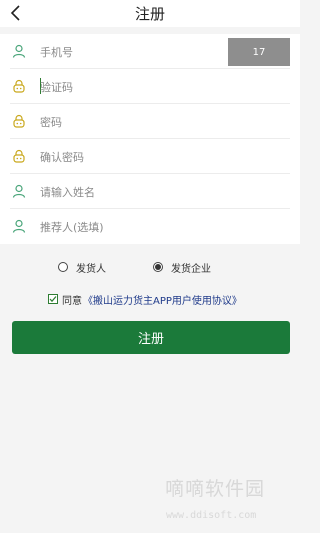 Image resolution: width=320 pixels, height=533 pixels. What do you see at coordinates (211, 515) in the screenshot?
I see `watermark-url: www.ddisoft.com` at bounding box center [211, 515].